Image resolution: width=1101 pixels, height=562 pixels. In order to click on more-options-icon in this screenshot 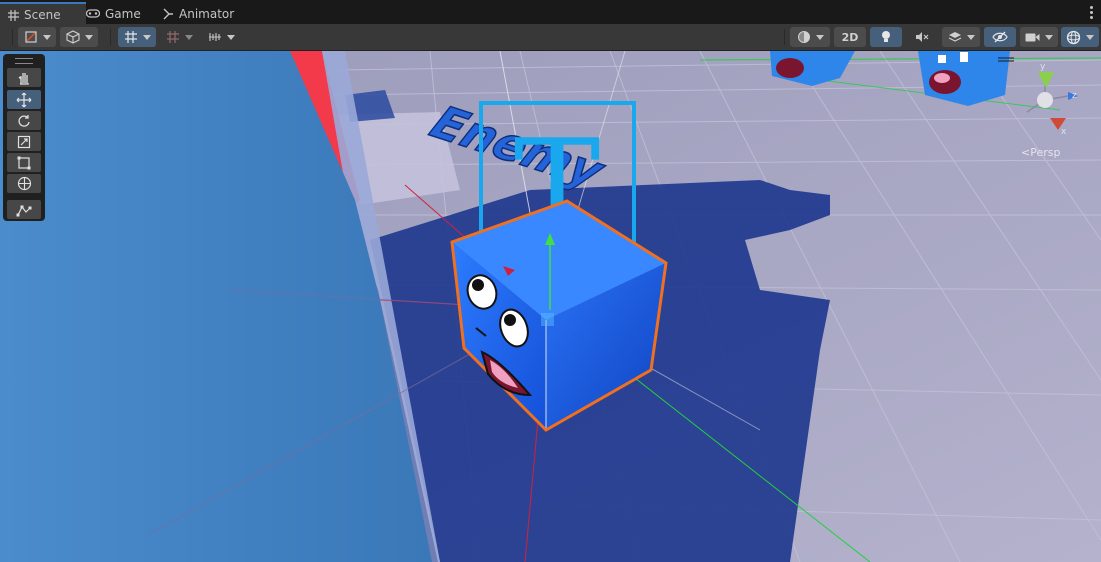, I will do `click(1091, 13)`.